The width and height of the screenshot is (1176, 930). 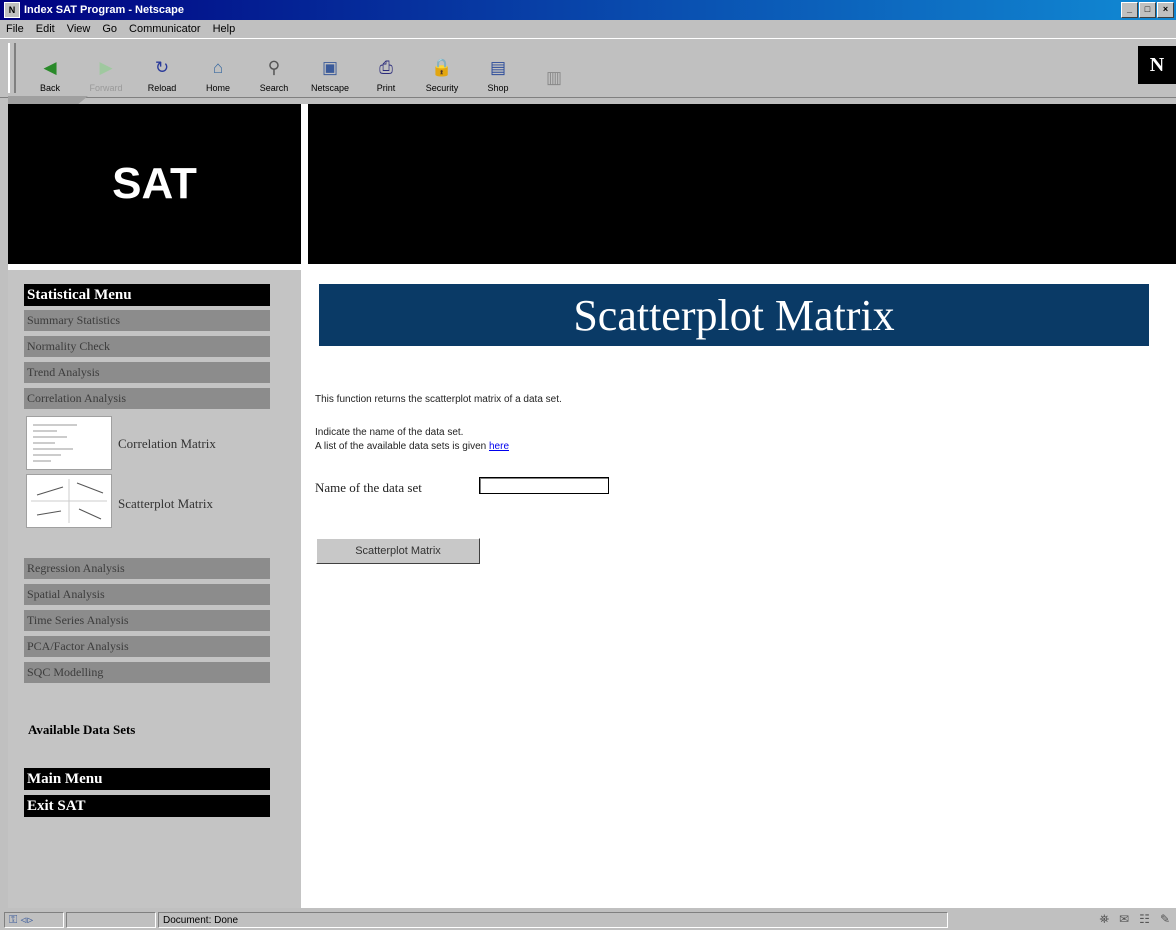 What do you see at coordinates (165, 504) in the screenshot?
I see `sidebar-item-scatterplot-matrix: Scatterplot Matrix` at bounding box center [165, 504].